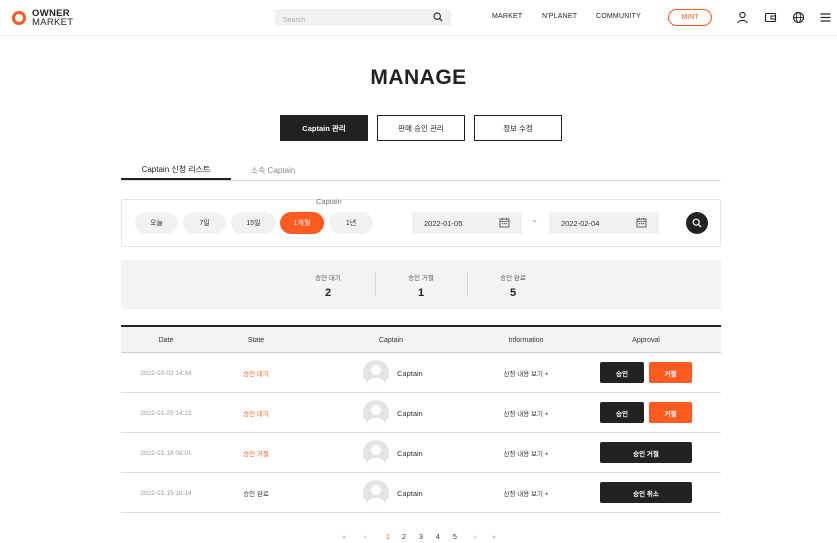 The width and height of the screenshot is (837, 543). I want to click on stat-value: 2, so click(328, 293).